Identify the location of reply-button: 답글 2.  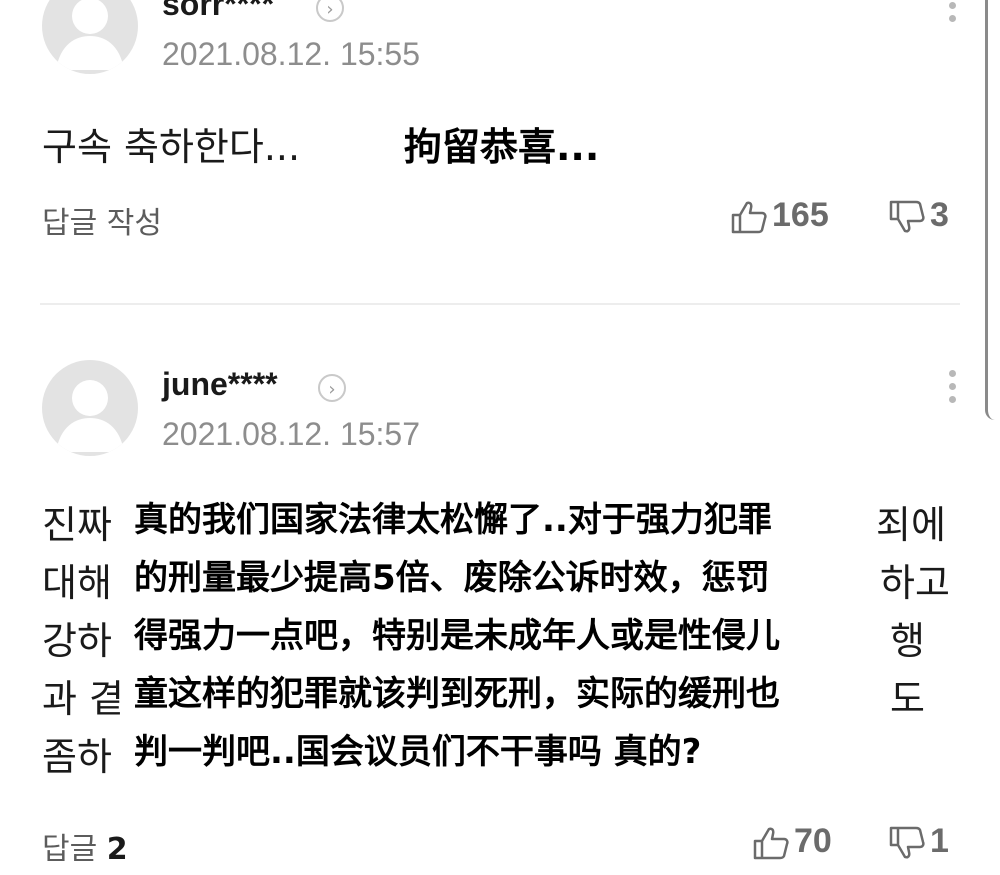
(85, 846).